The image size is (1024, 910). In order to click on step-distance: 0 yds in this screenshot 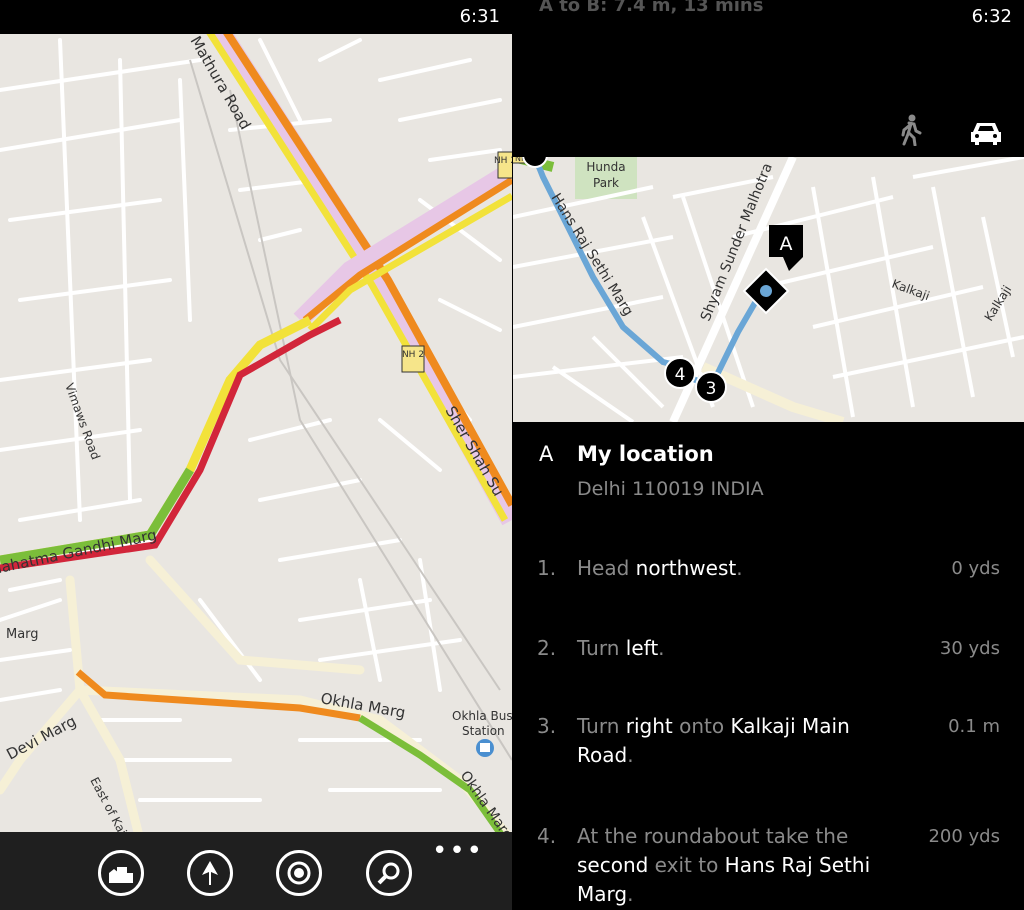, I will do `click(975, 568)`.